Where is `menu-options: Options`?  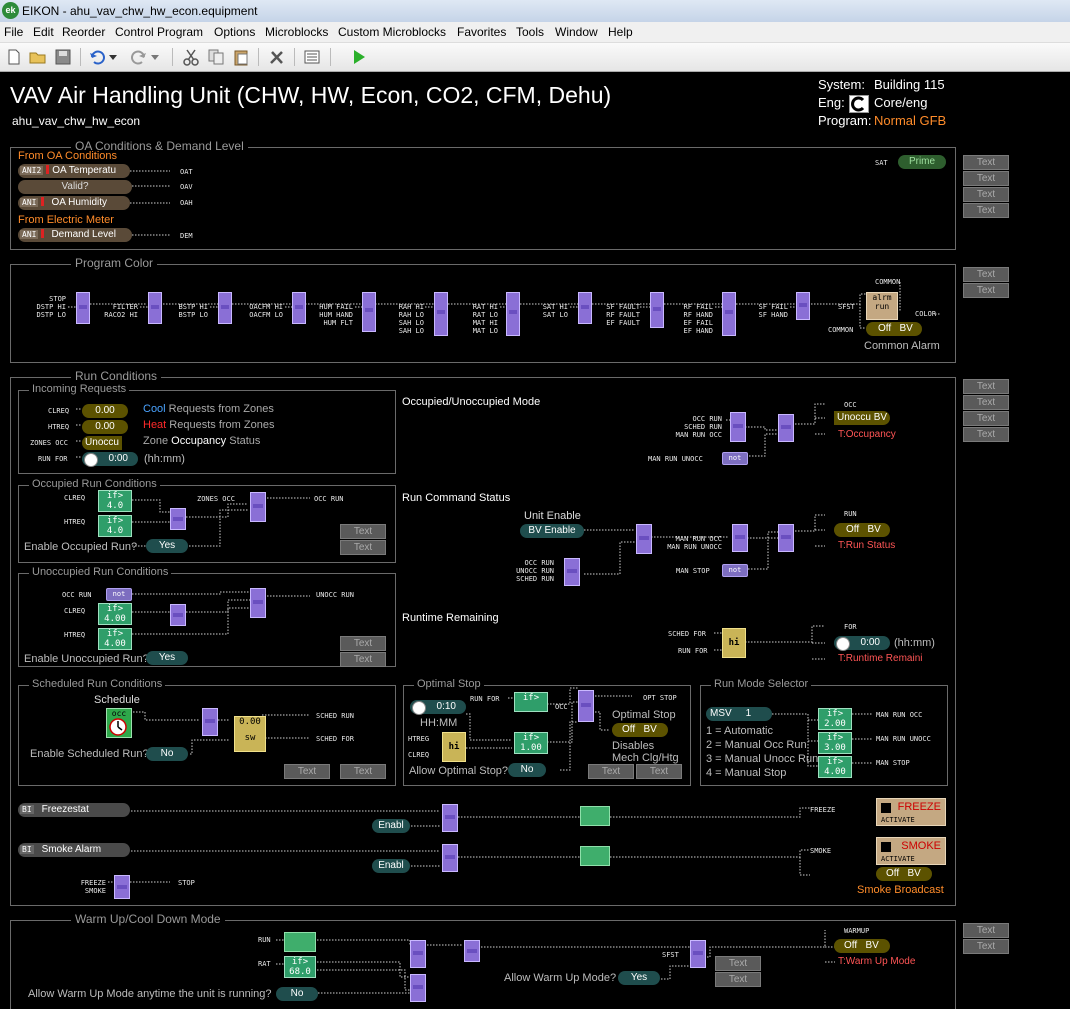
menu-options: Options is located at coordinates (234, 32).